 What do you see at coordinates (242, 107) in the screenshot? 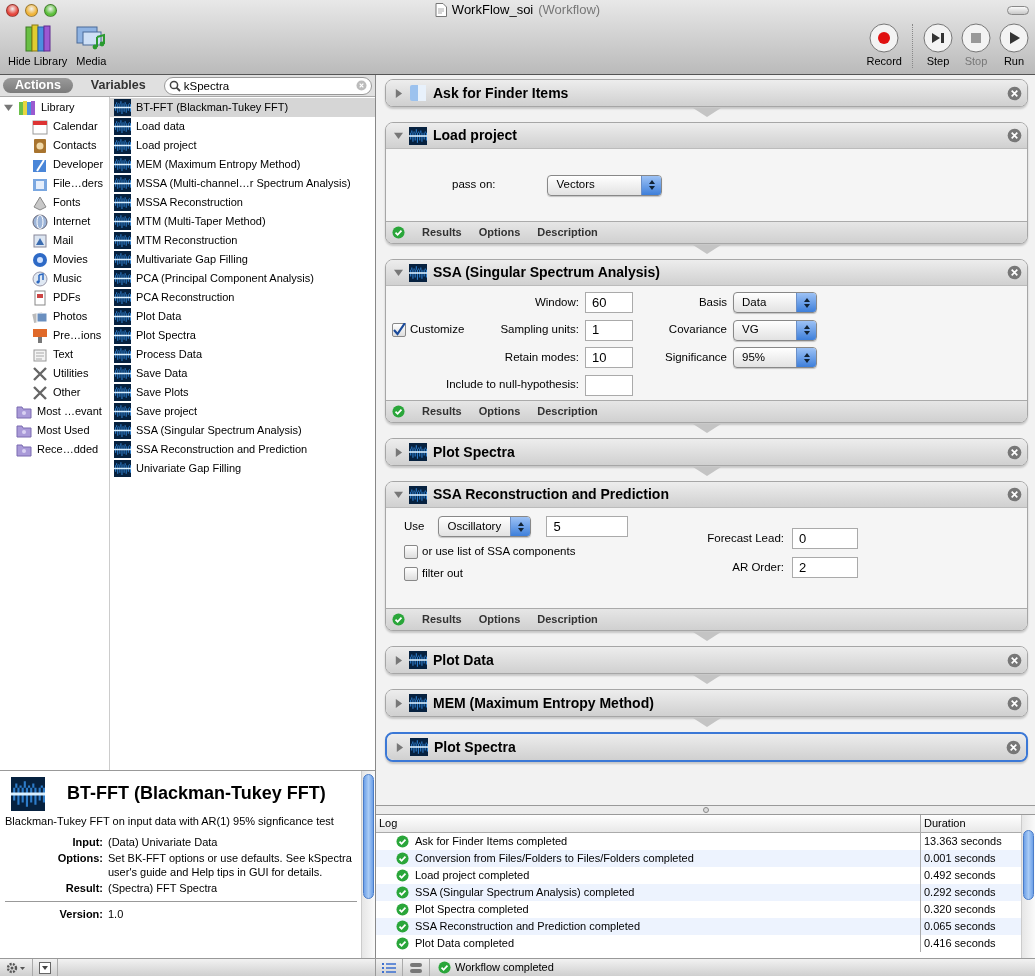
I see `action-list-item: BT-FFT (Blackman-Tukey FFT)` at bounding box center [242, 107].